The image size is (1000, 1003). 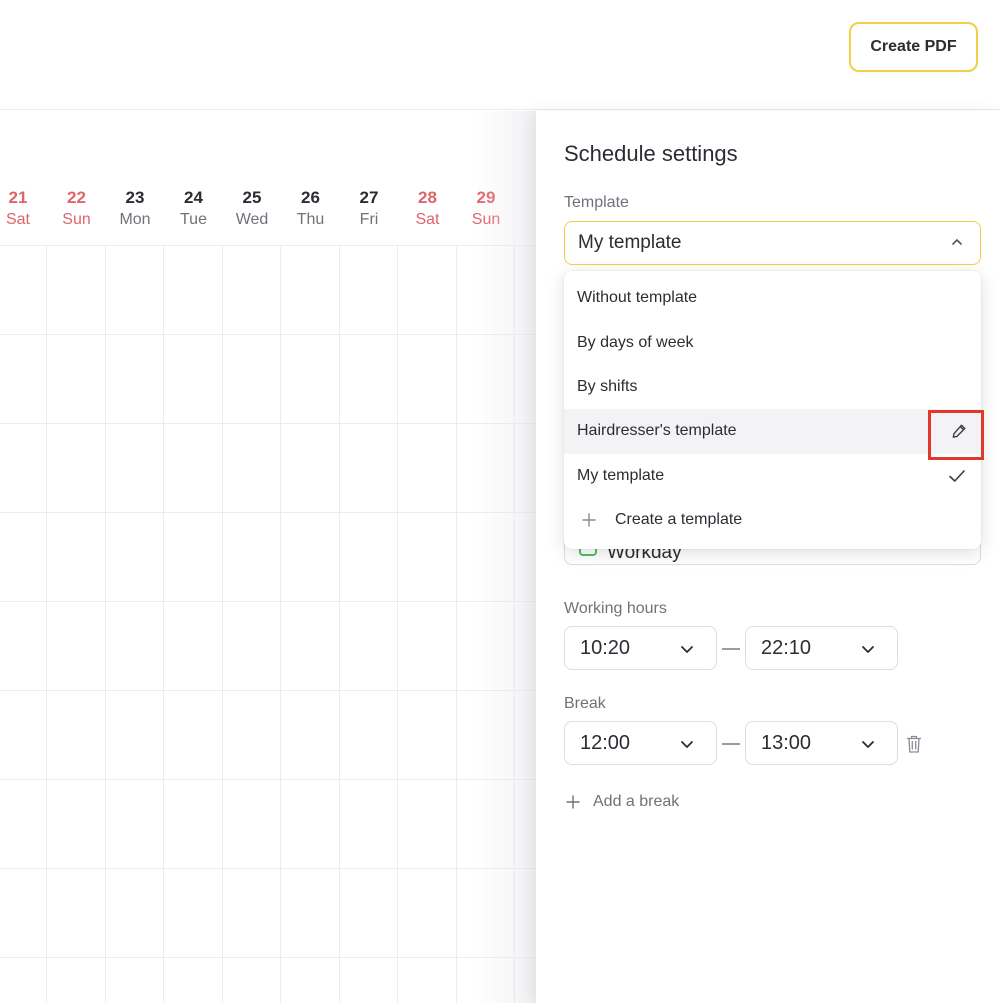 I want to click on day-header: 28 Sat, so click(x=428, y=209).